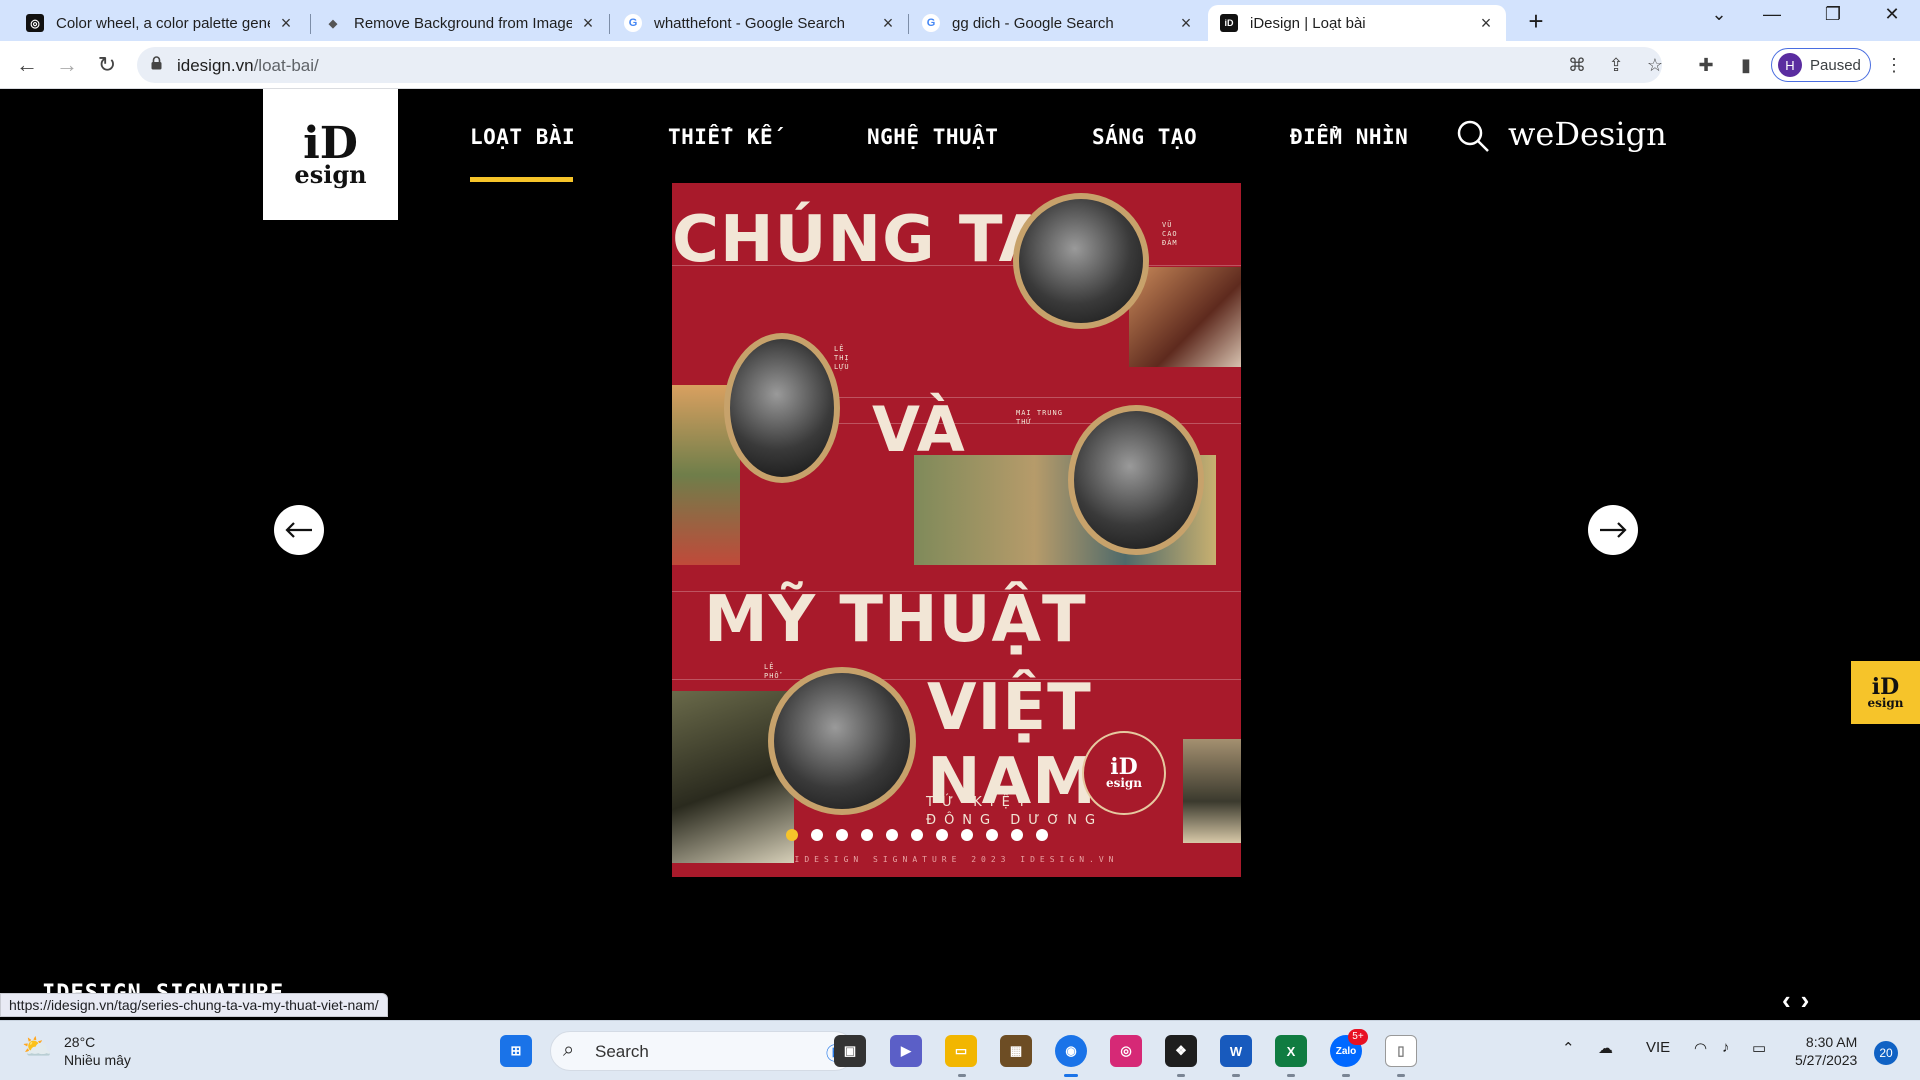 This screenshot has width=1920, height=1080. What do you see at coordinates (1700, 1048) in the screenshot?
I see `wifi-icon: ◠` at bounding box center [1700, 1048].